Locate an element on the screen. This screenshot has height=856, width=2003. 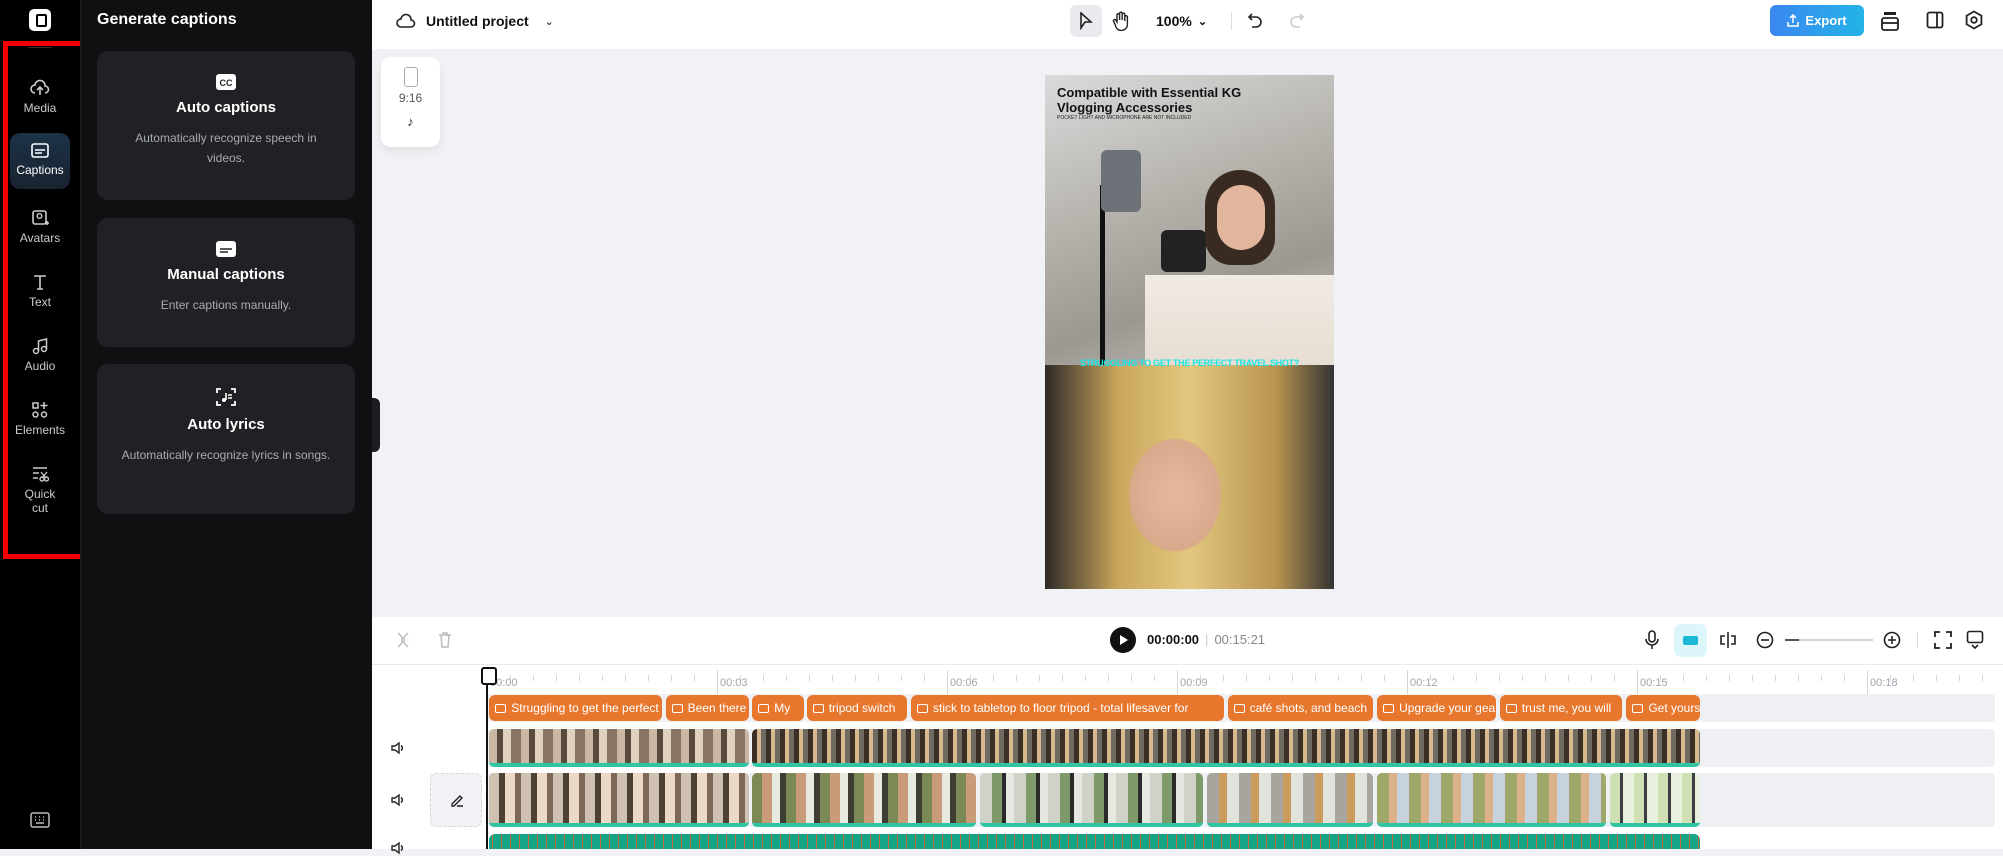
ruler-label: 00:03 is located at coordinates (734, 683).